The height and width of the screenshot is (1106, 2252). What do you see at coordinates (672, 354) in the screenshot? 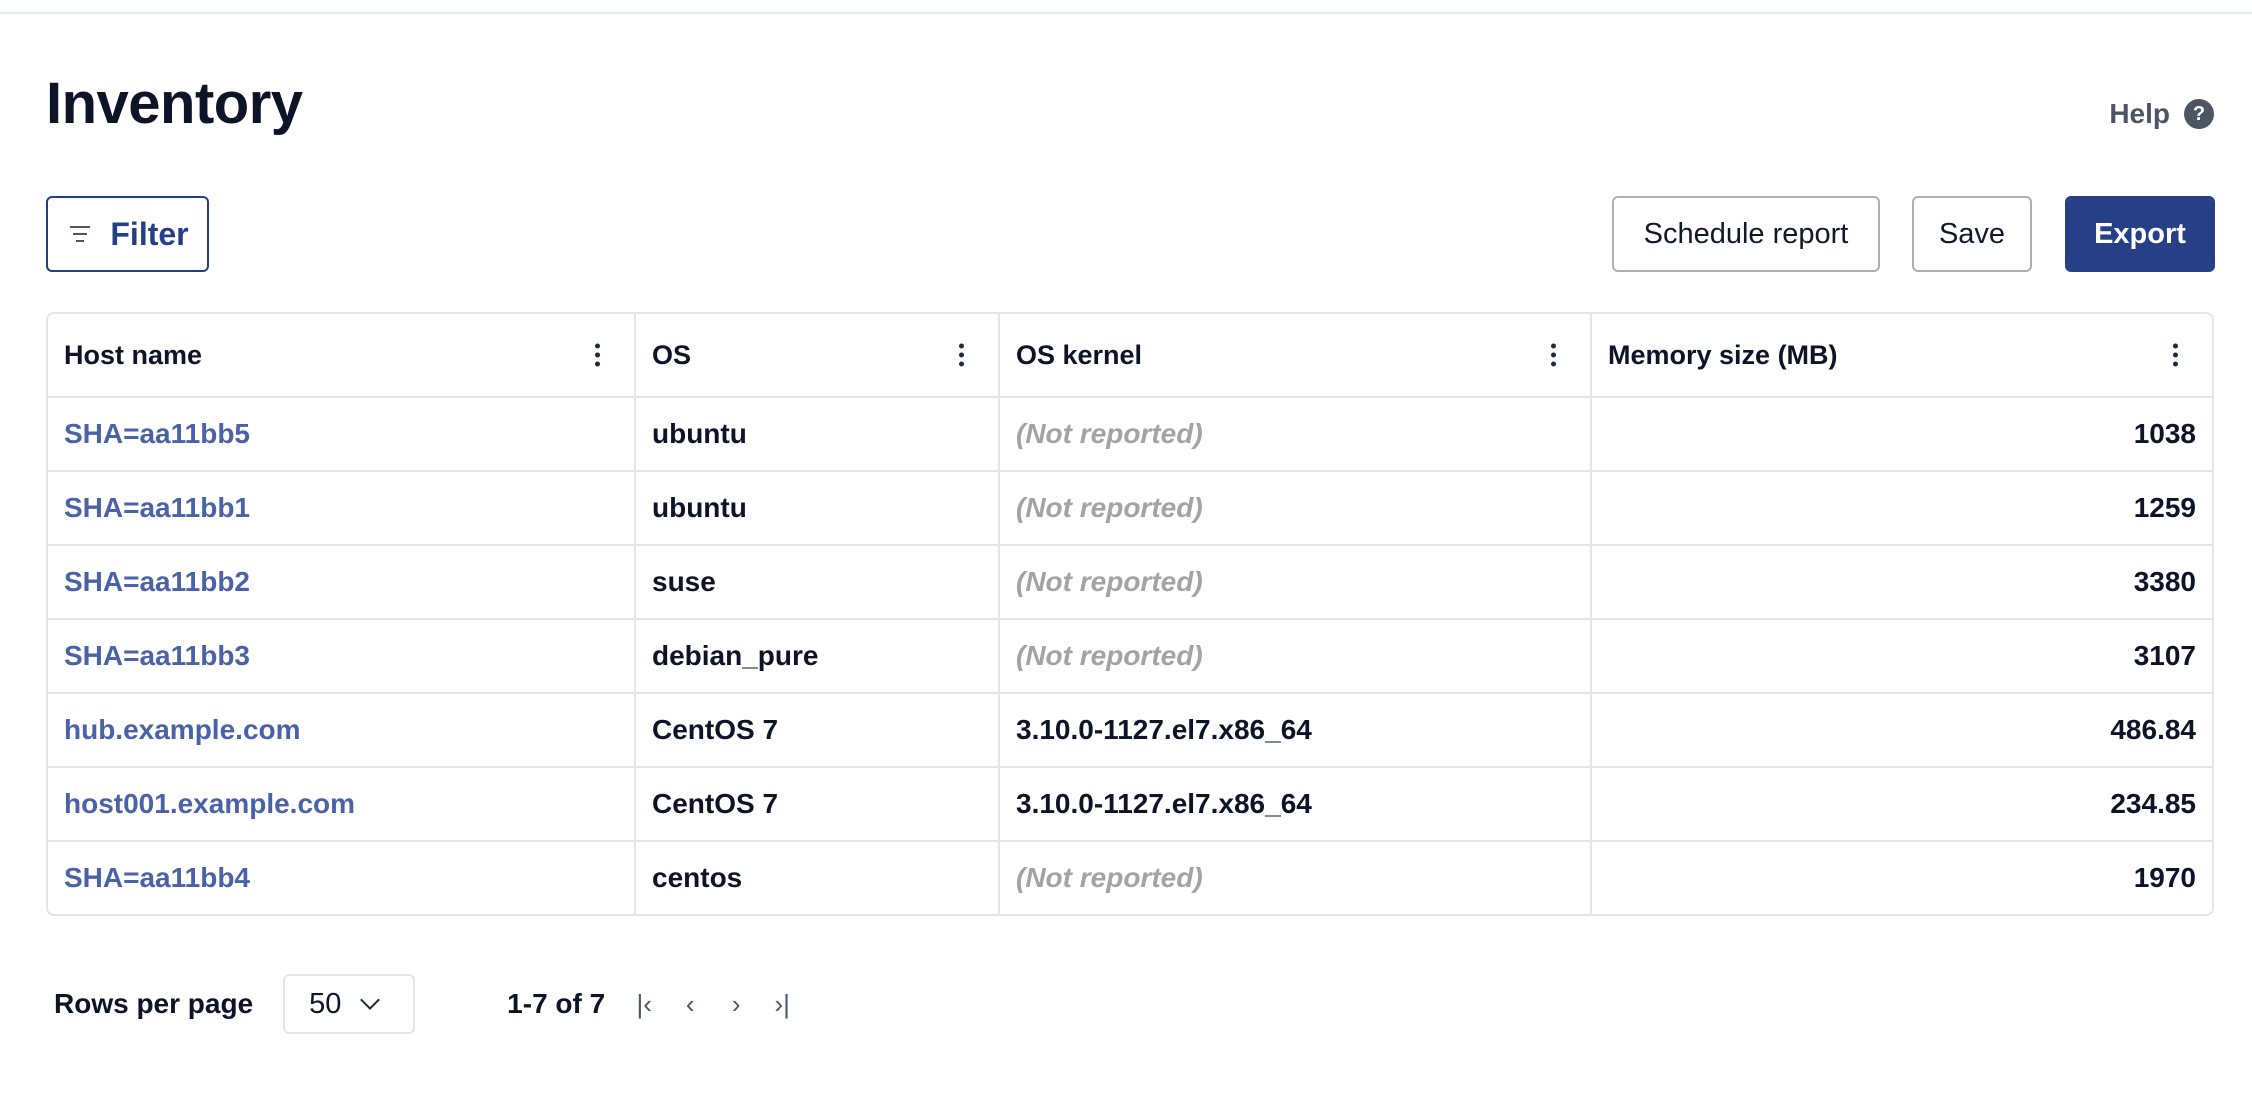
I see `column-label: OS` at bounding box center [672, 354].